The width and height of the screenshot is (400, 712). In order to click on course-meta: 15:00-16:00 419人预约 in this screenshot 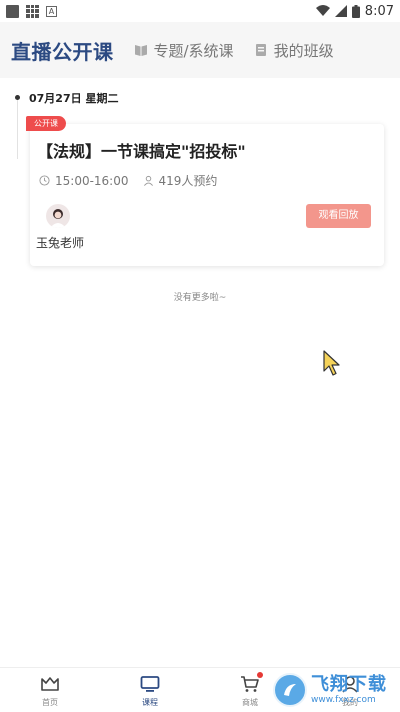, I will do `click(128, 180)`.